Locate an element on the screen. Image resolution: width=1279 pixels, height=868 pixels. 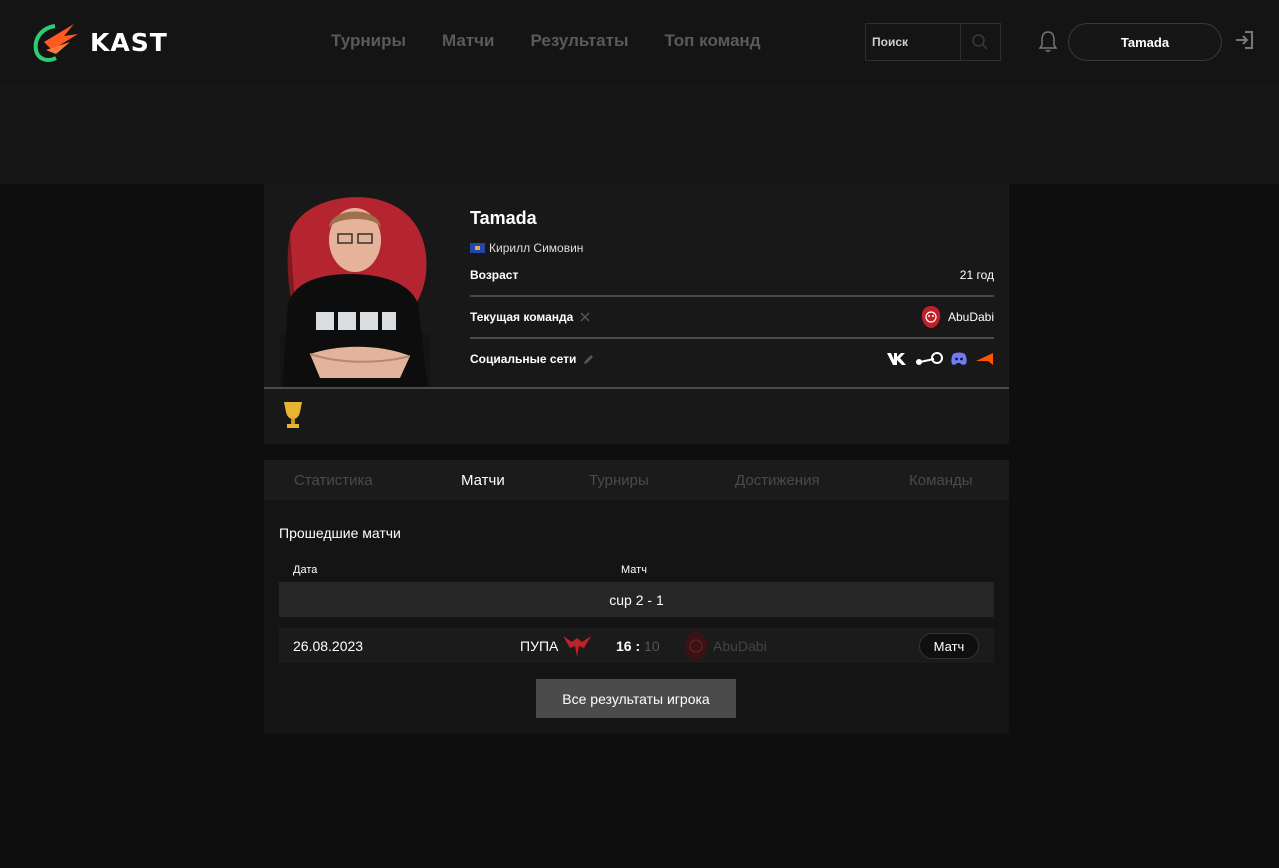
socials-row: Социальные сети is located at coordinates (732, 359).